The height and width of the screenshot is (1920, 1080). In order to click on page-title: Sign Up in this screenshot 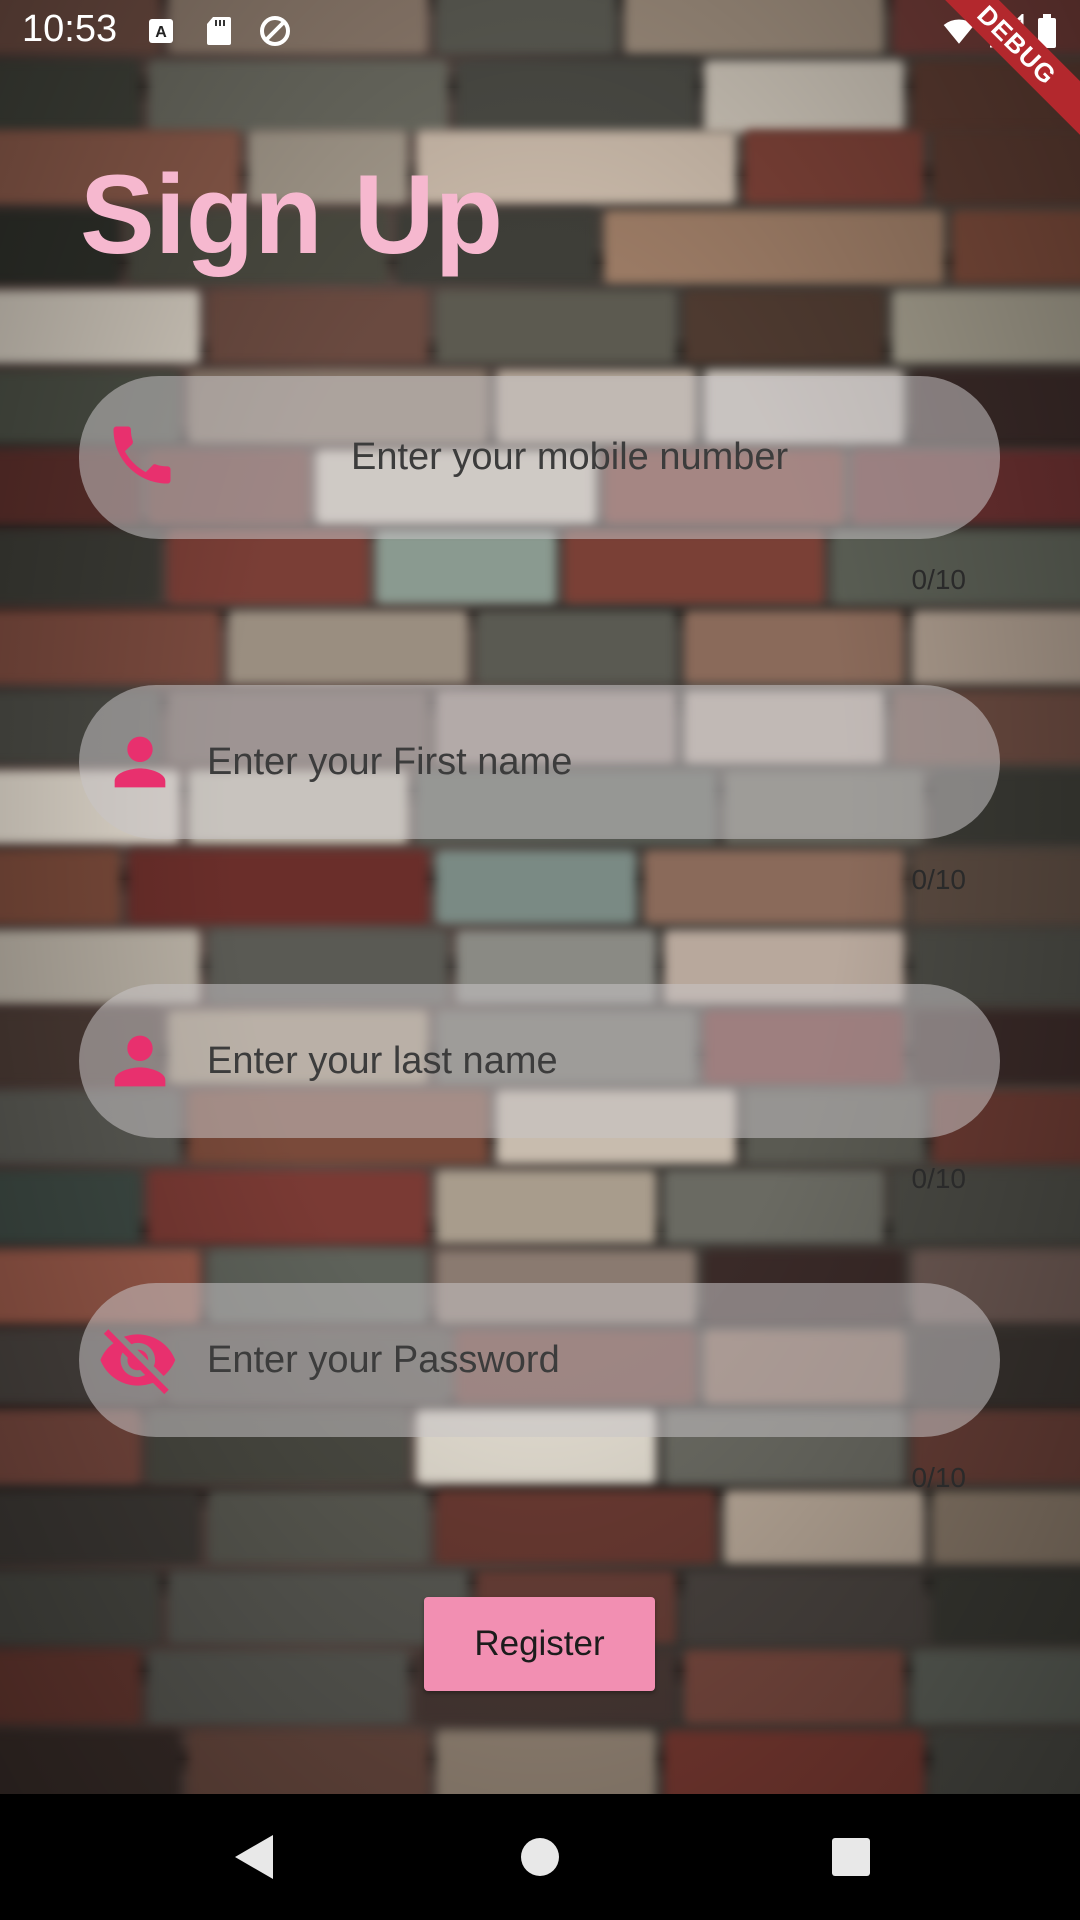, I will do `click(292, 214)`.